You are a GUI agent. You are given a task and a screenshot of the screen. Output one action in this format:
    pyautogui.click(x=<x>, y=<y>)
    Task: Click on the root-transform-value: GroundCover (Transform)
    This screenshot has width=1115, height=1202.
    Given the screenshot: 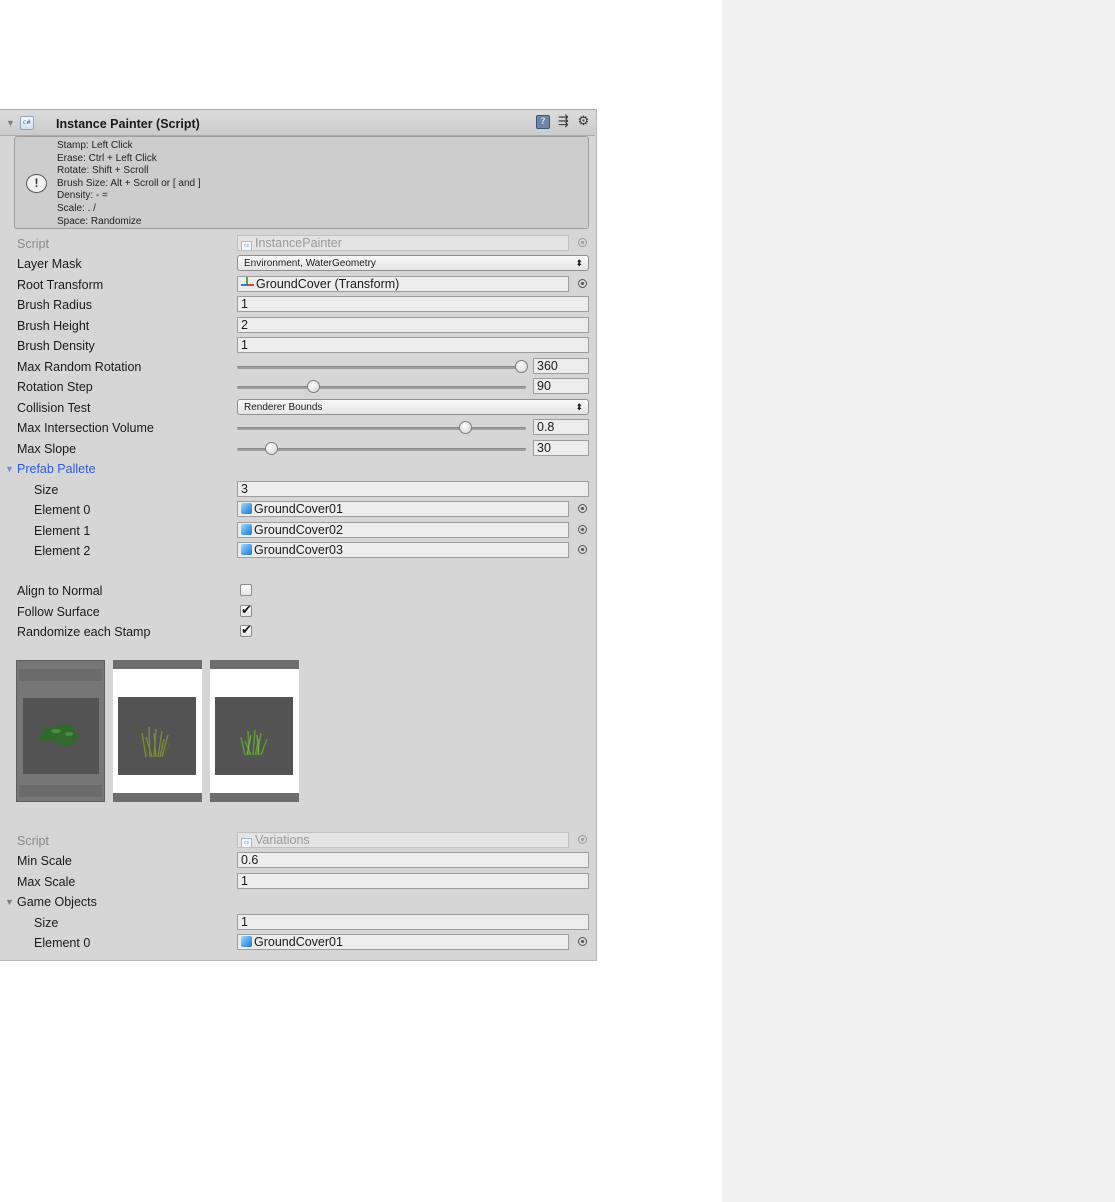 What is the action you would take?
    pyautogui.click(x=328, y=284)
    